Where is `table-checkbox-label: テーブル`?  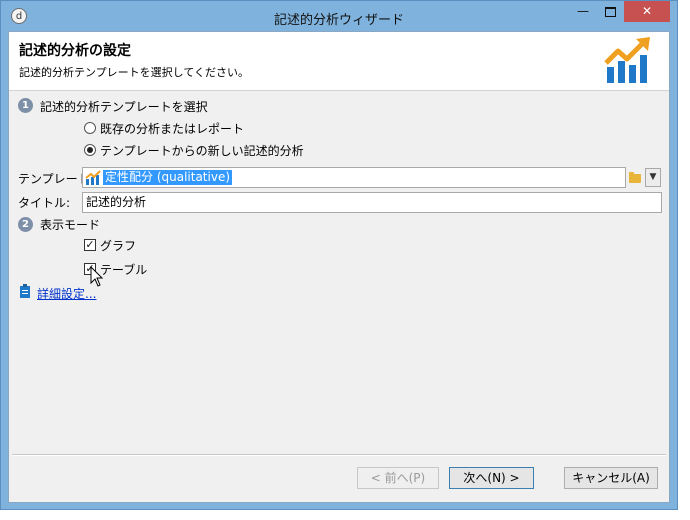 table-checkbox-label: テーブル is located at coordinates (123, 269).